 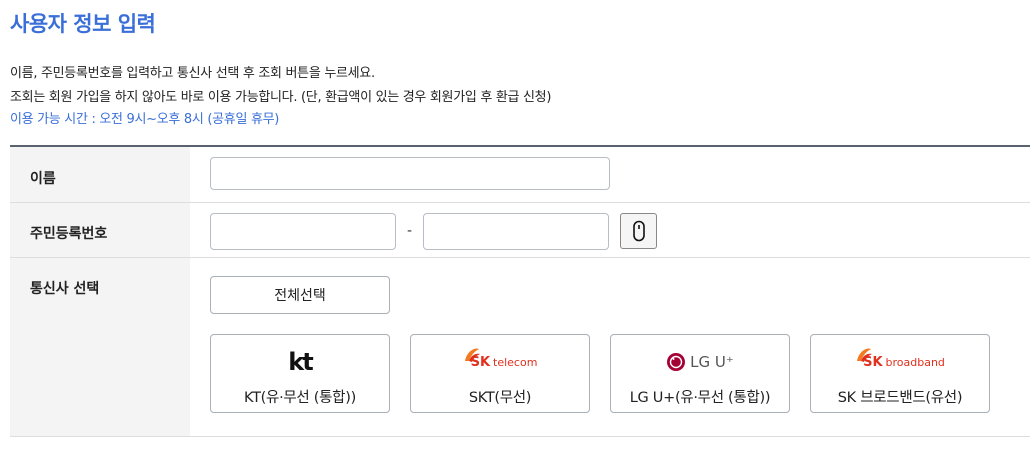 I want to click on carrier-label: 통신사 선택, so click(x=100, y=347).